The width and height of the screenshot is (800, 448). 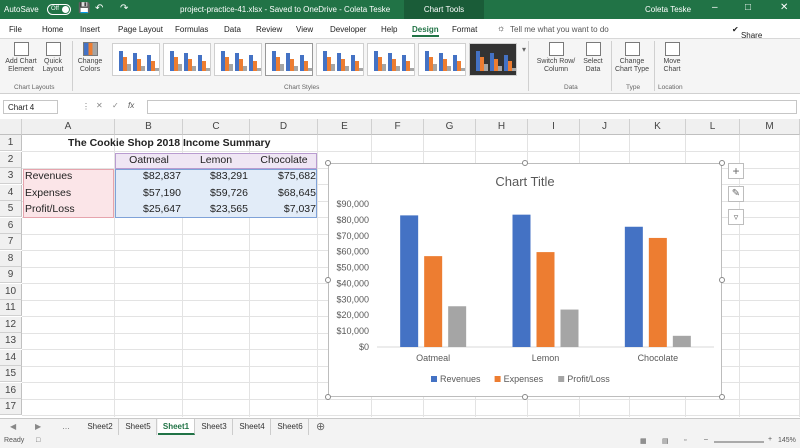 What do you see at coordinates (140, 29) in the screenshot?
I see `tab-page-layout: Page Layout` at bounding box center [140, 29].